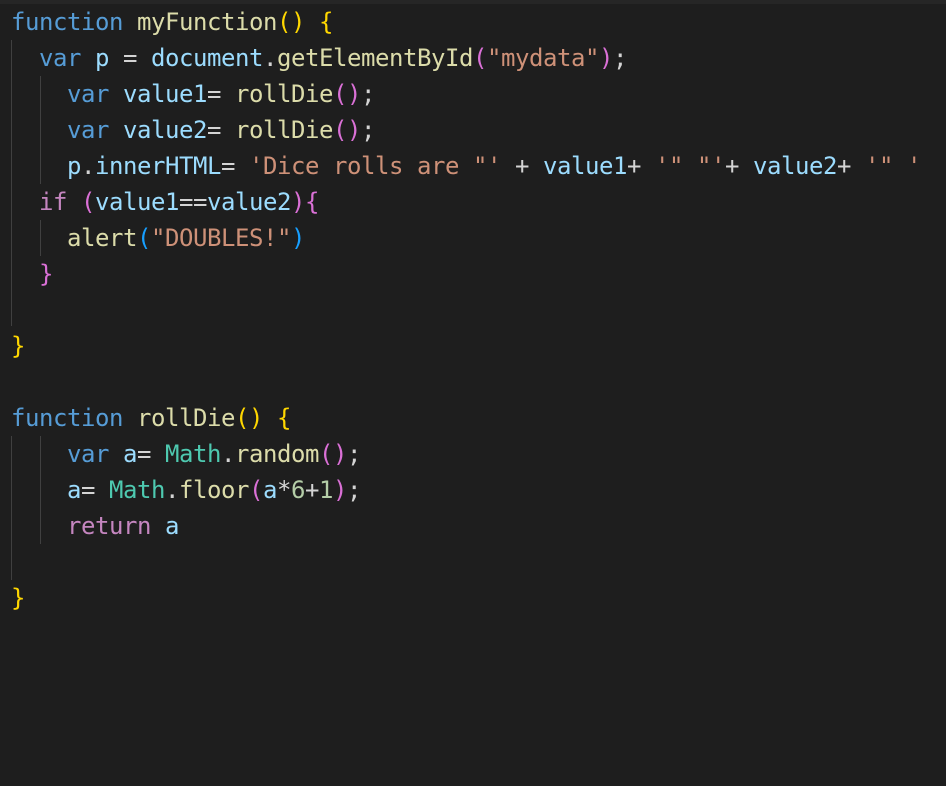 The width and height of the screenshot is (946, 786). Describe the element at coordinates (158, 166) in the screenshot. I see `code-token: innerHTML` at that location.